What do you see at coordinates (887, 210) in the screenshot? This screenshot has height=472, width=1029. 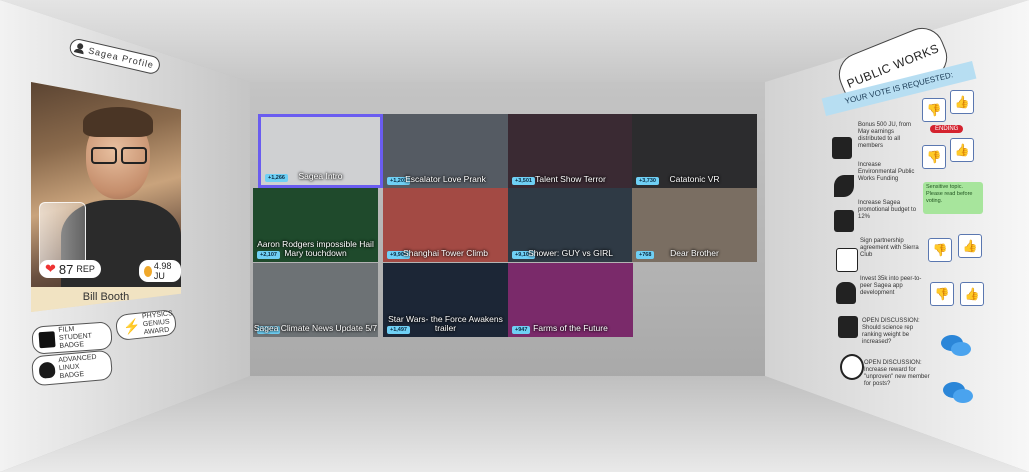 I see `proposal-text: Increase Sagea promotional budget to 12%` at bounding box center [887, 210].